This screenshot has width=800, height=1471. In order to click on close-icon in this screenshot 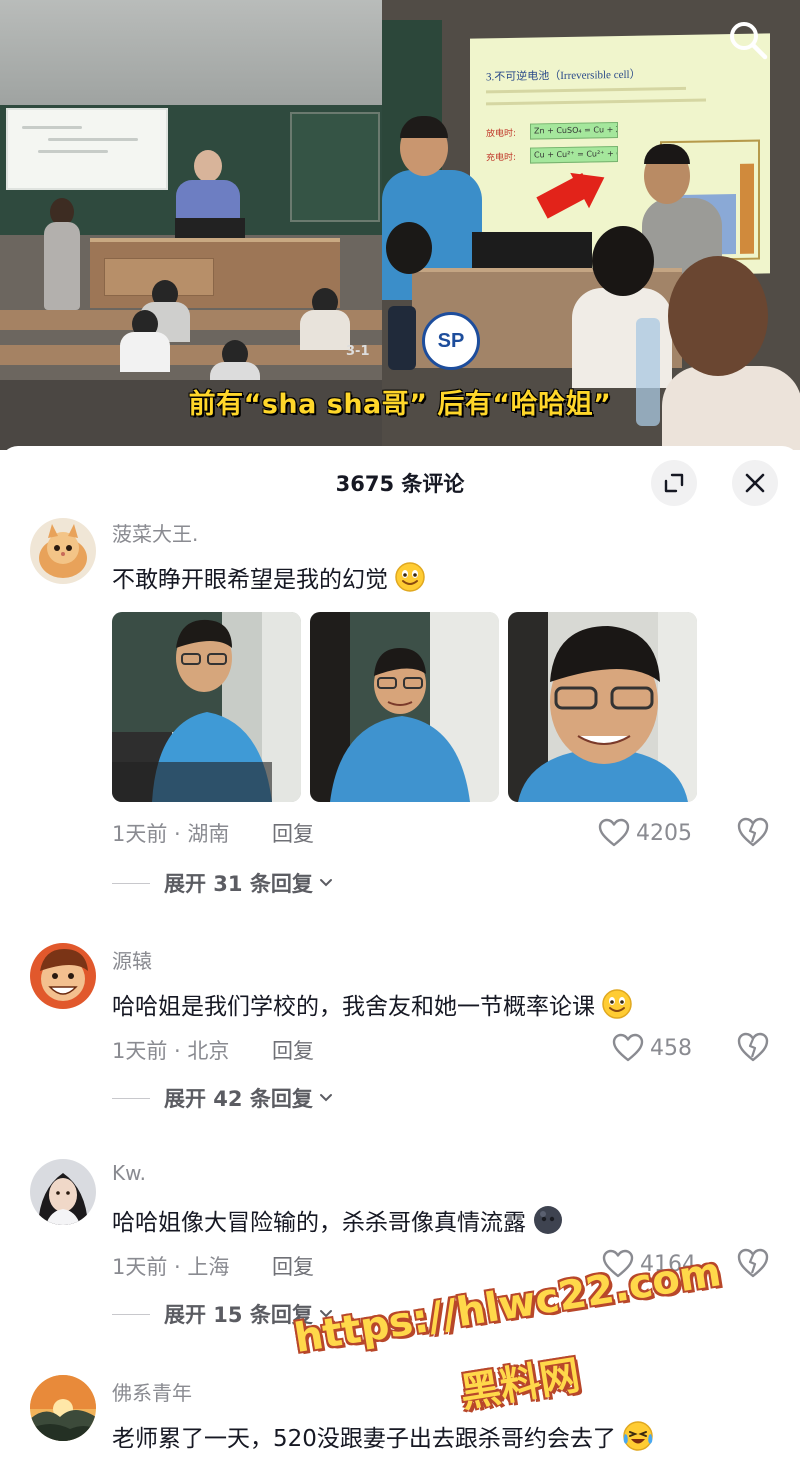, I will do `click(755, 483)`.